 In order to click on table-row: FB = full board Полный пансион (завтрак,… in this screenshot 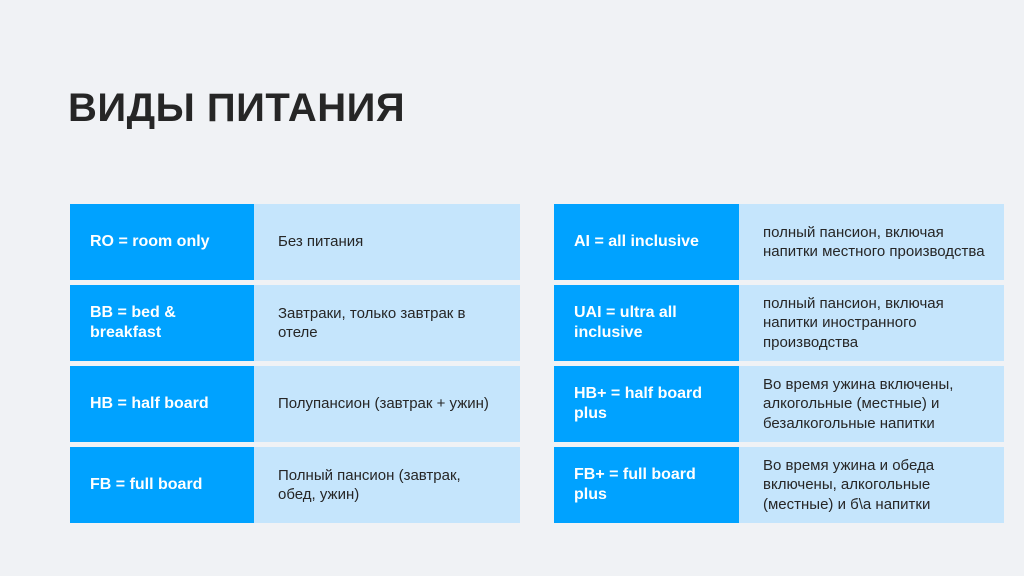, I will do `click(295, 485)`.